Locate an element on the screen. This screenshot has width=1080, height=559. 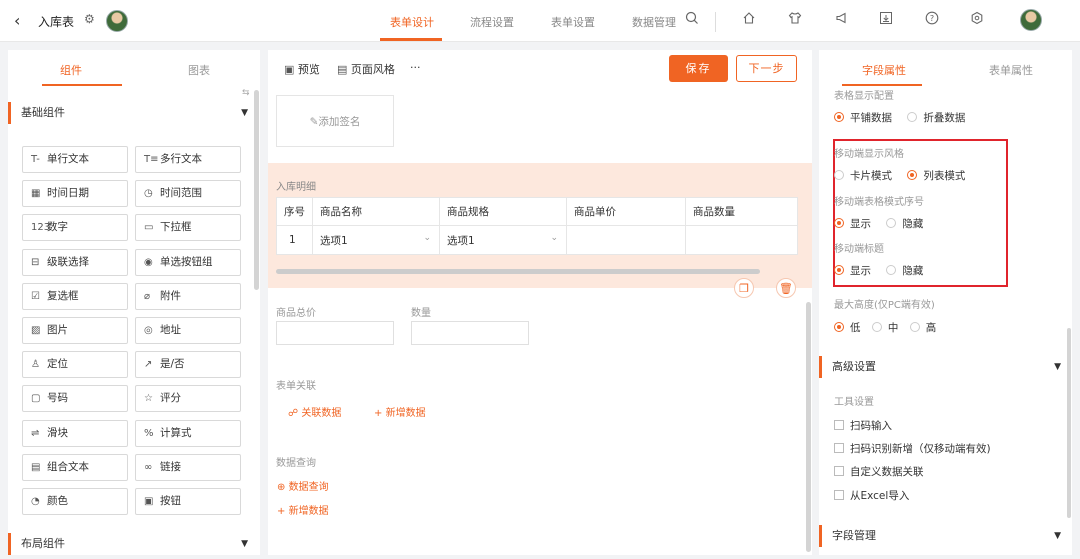
section-label: 数据查询 is located at coordinates (296, 463).